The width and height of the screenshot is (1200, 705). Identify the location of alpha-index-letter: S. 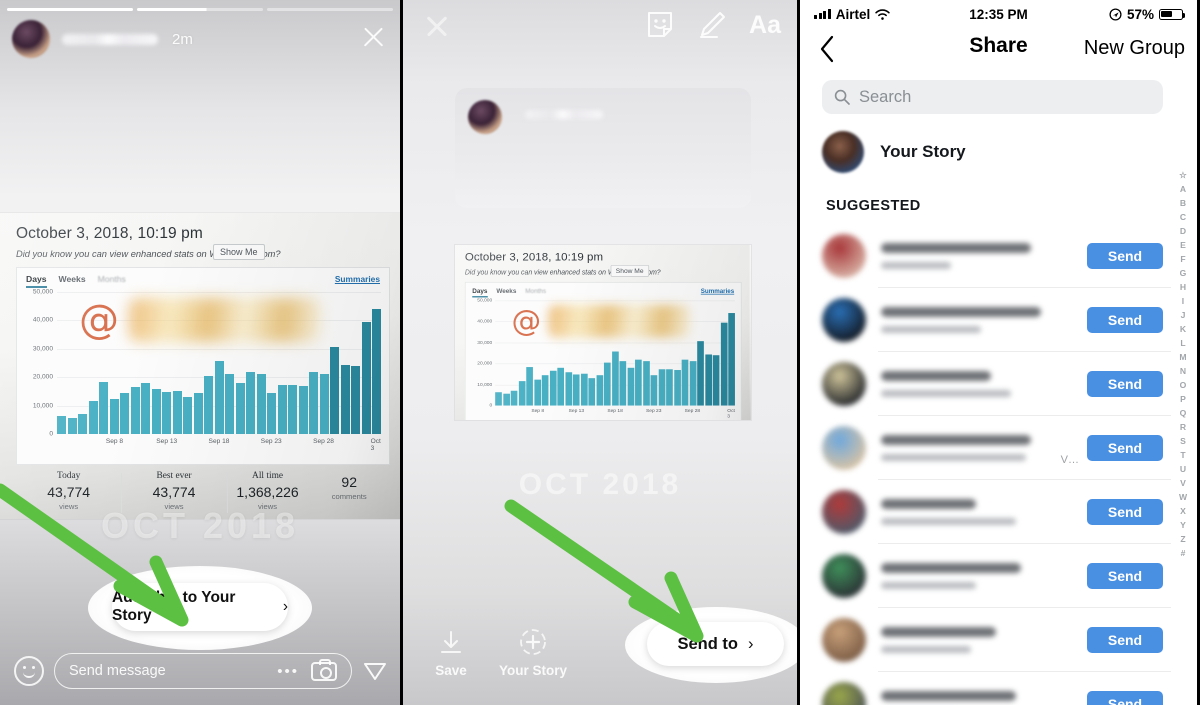
(1183, 441).